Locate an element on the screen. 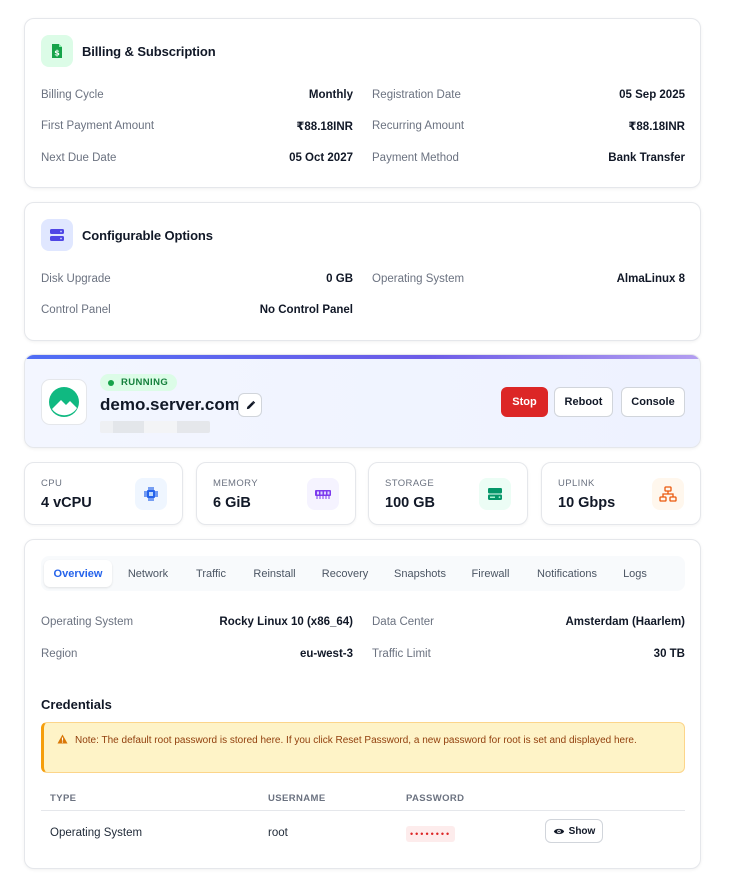 Image resolution: width=745 pixels, height=895 pixels. stat-card-memory: MEMORY 6 GiB is located at coordinates (276, 493).